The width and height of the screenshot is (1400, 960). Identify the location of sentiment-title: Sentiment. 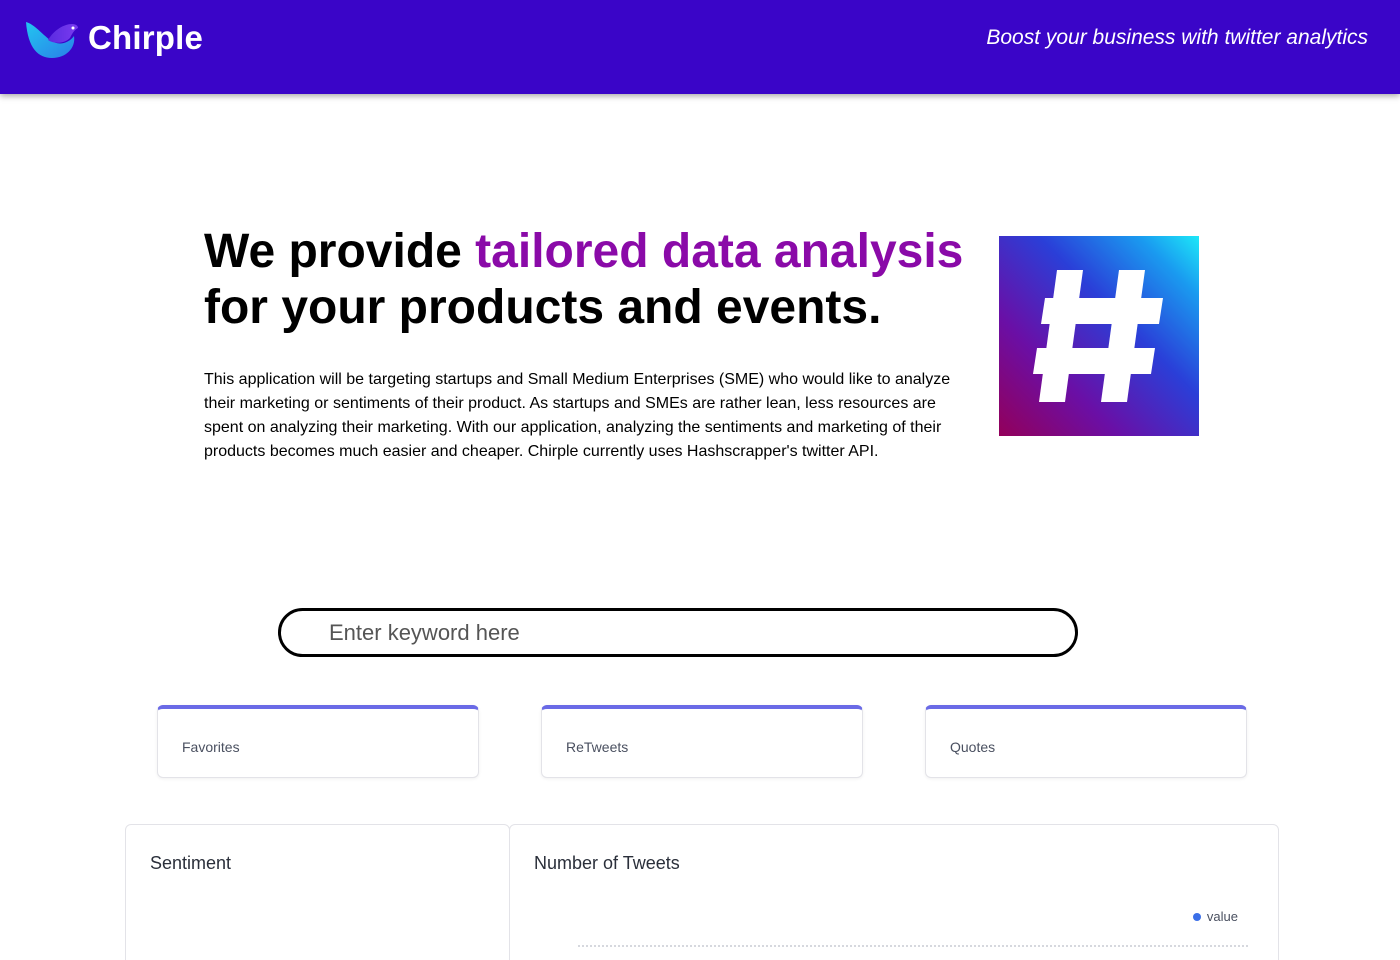
(191, 863).